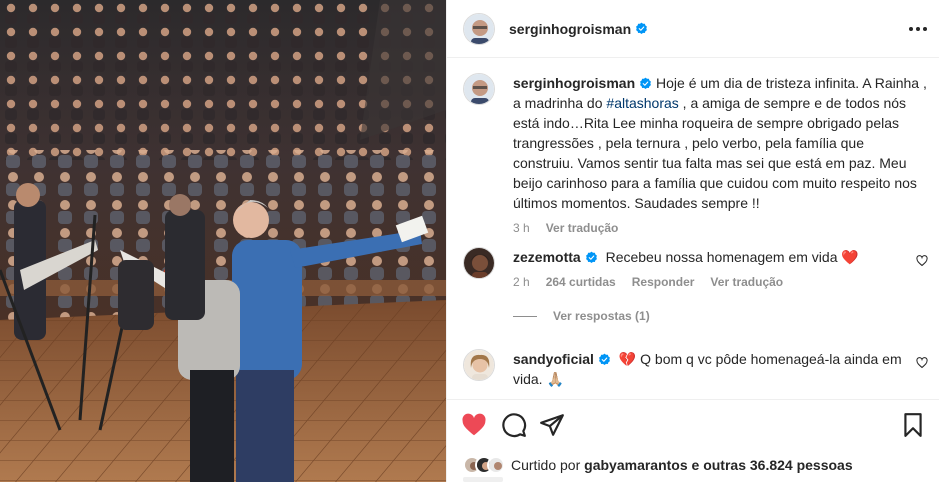  Describe the element at coordinates (521, 282) in the screenshot. I see `comment-time: 2 h` at that location.